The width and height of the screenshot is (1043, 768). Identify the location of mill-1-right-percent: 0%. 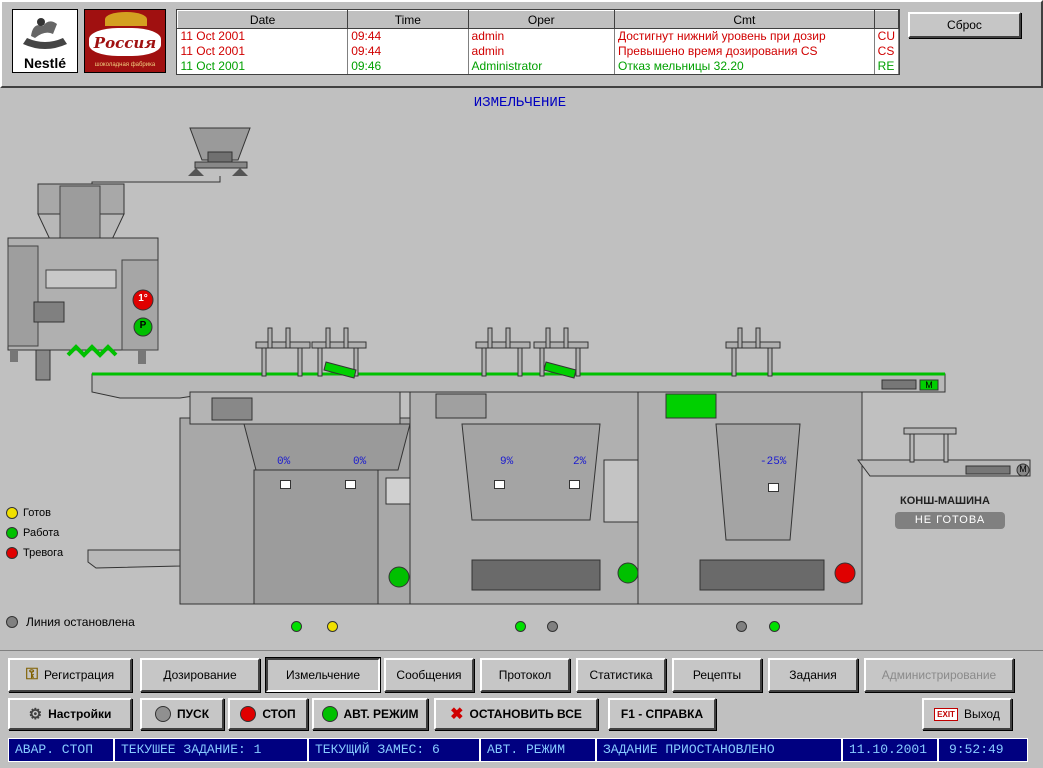
(360, 462).